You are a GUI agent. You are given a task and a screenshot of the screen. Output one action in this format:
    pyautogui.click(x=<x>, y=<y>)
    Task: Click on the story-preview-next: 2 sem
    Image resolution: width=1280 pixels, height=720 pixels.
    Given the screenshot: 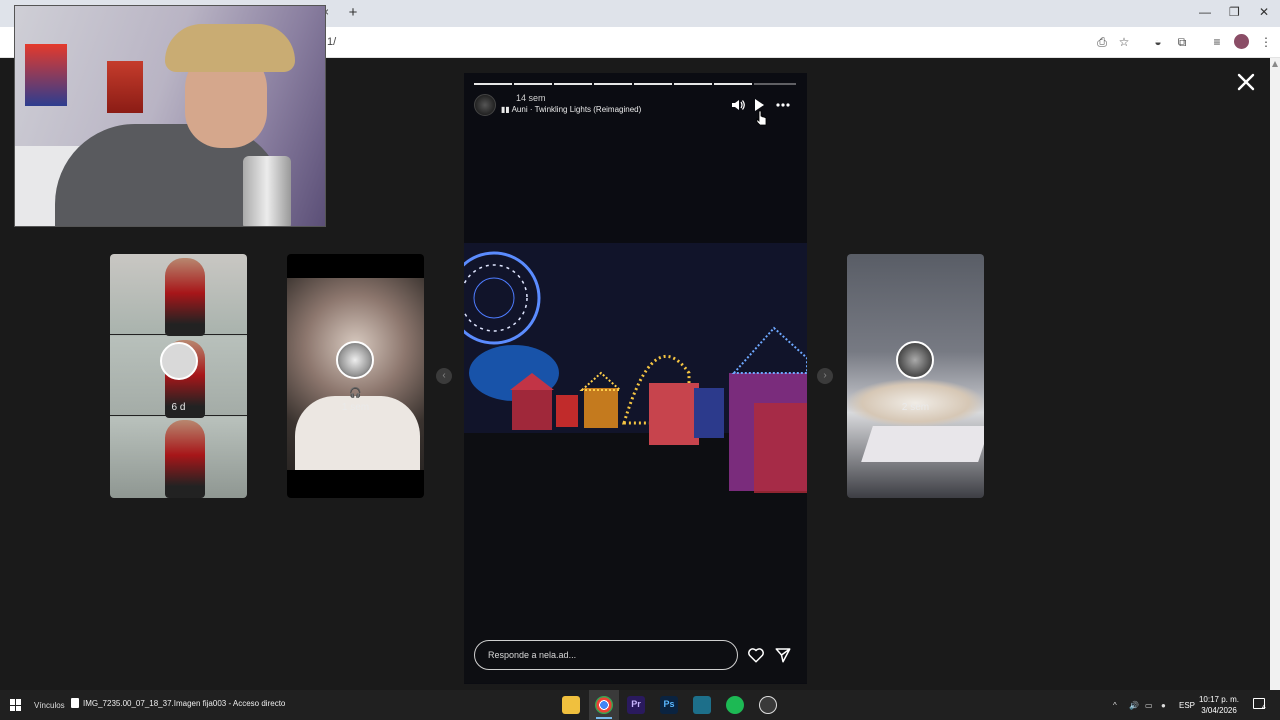 What is the action you would take?
    pyautogui.click(x=915, y=376)
    